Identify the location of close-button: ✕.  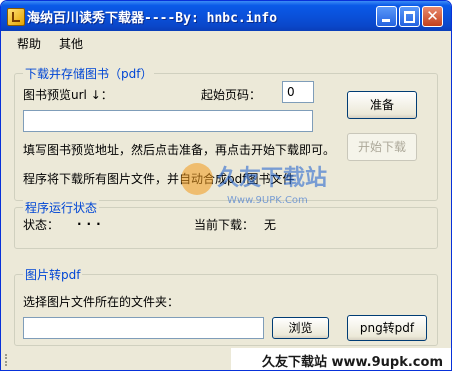
(432, 16).